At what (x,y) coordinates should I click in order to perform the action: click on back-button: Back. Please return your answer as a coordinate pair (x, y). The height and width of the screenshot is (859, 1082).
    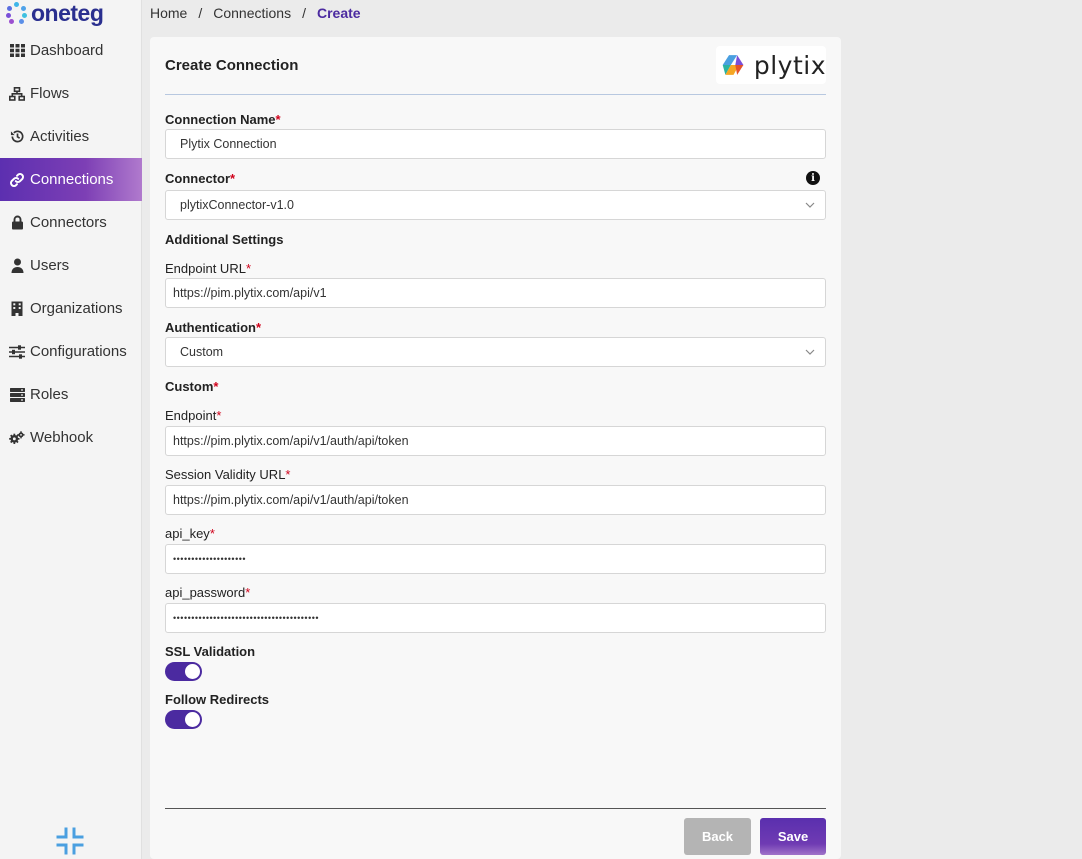
    Looking at the image, I should click on (717, 836).